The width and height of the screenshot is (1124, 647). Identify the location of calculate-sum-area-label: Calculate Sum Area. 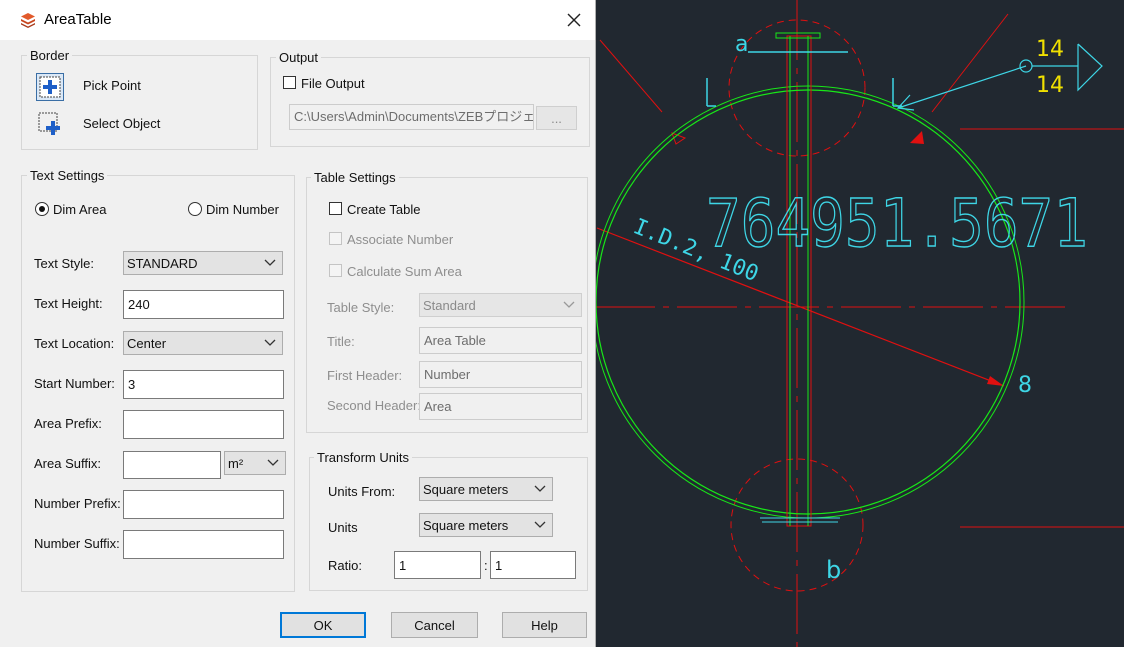
(404, 271).